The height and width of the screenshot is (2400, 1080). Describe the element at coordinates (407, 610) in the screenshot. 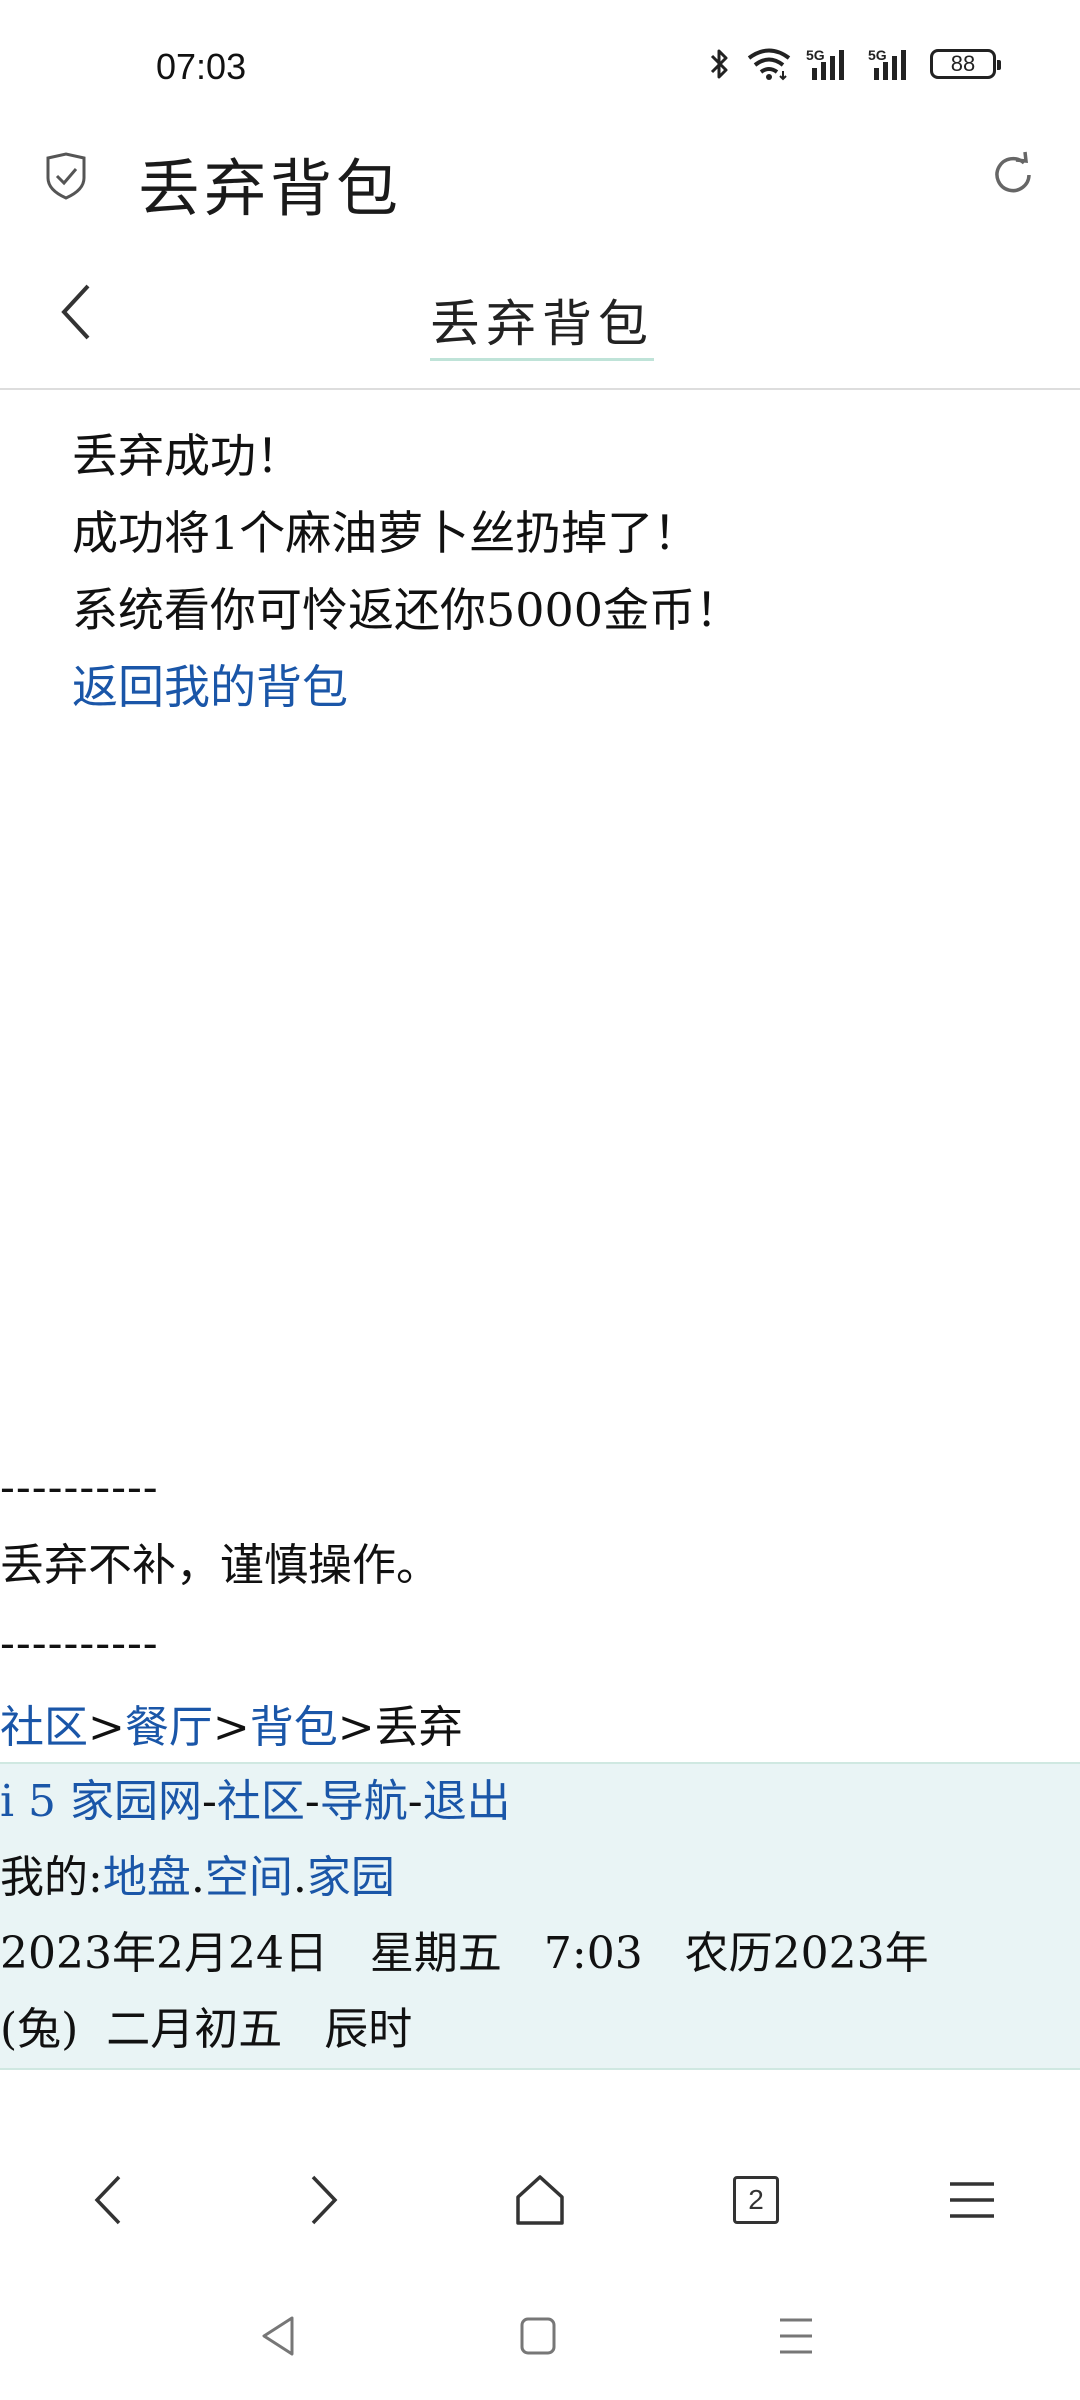

I see `result-line-3: 系统看你可怜返还你5000金币！` at that location.